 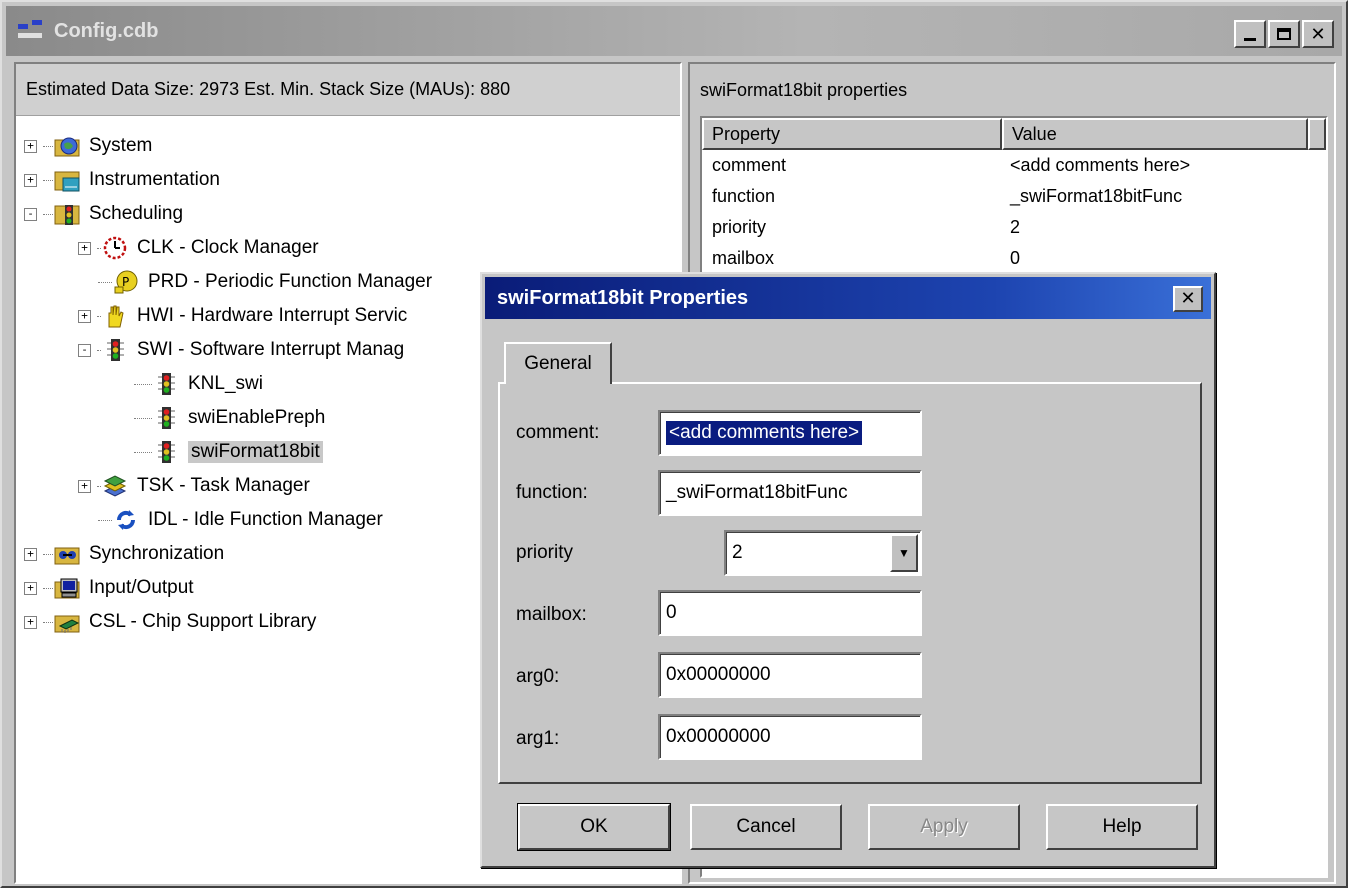 What do you see at coordinates (790, 675) in the screenshot?
I see `arg0-input: 0x00000000` at bounding box center [790, 675].